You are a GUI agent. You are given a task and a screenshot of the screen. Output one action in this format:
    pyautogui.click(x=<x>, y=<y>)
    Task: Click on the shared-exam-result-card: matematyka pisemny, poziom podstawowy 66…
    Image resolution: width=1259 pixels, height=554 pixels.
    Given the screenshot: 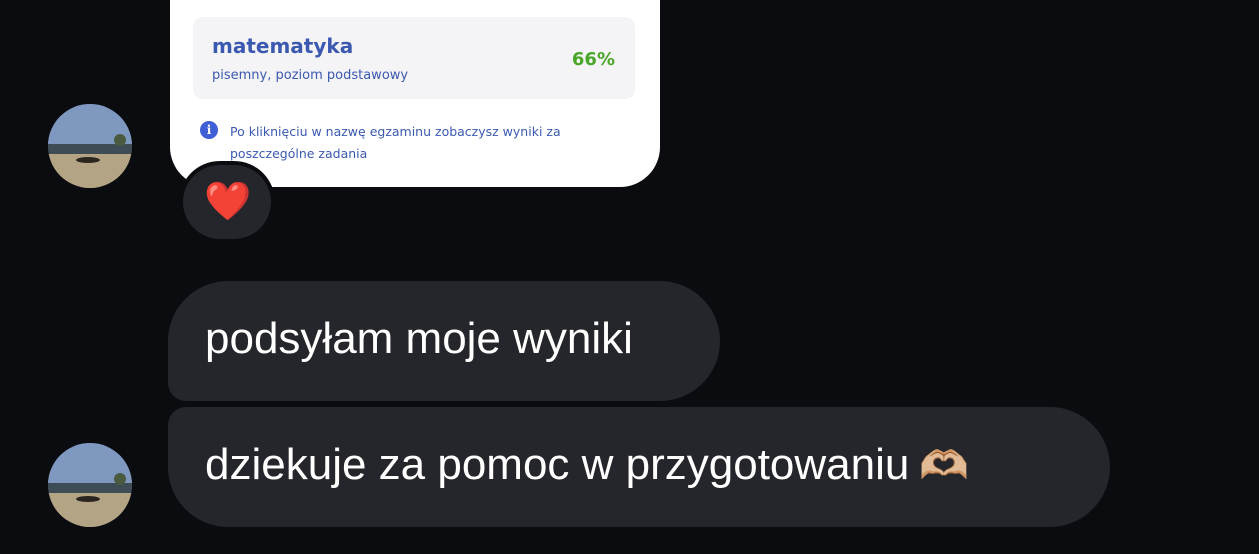 What is the action you would take?
    pyautogui.click(x=415, y=93)
    